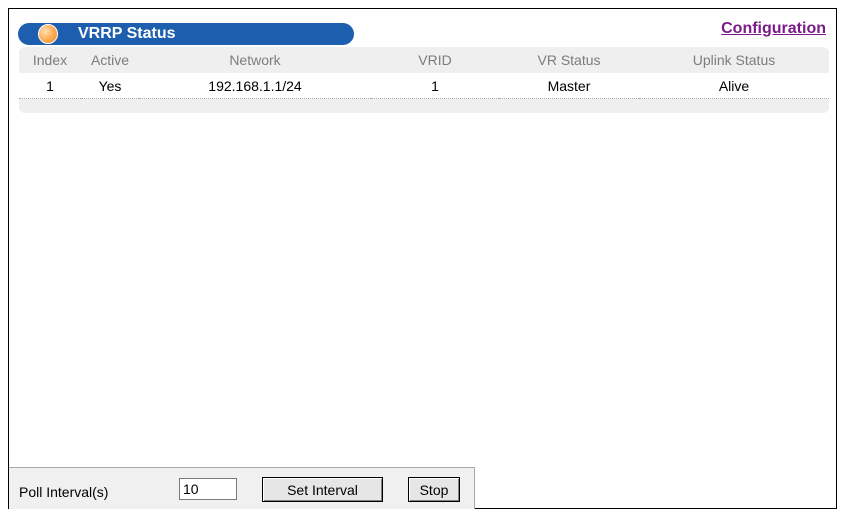  What do you see at coordinates (569, 60) in the screenshot?
I see `col-vr-status: VR Status` at bounding box center [569, 60].